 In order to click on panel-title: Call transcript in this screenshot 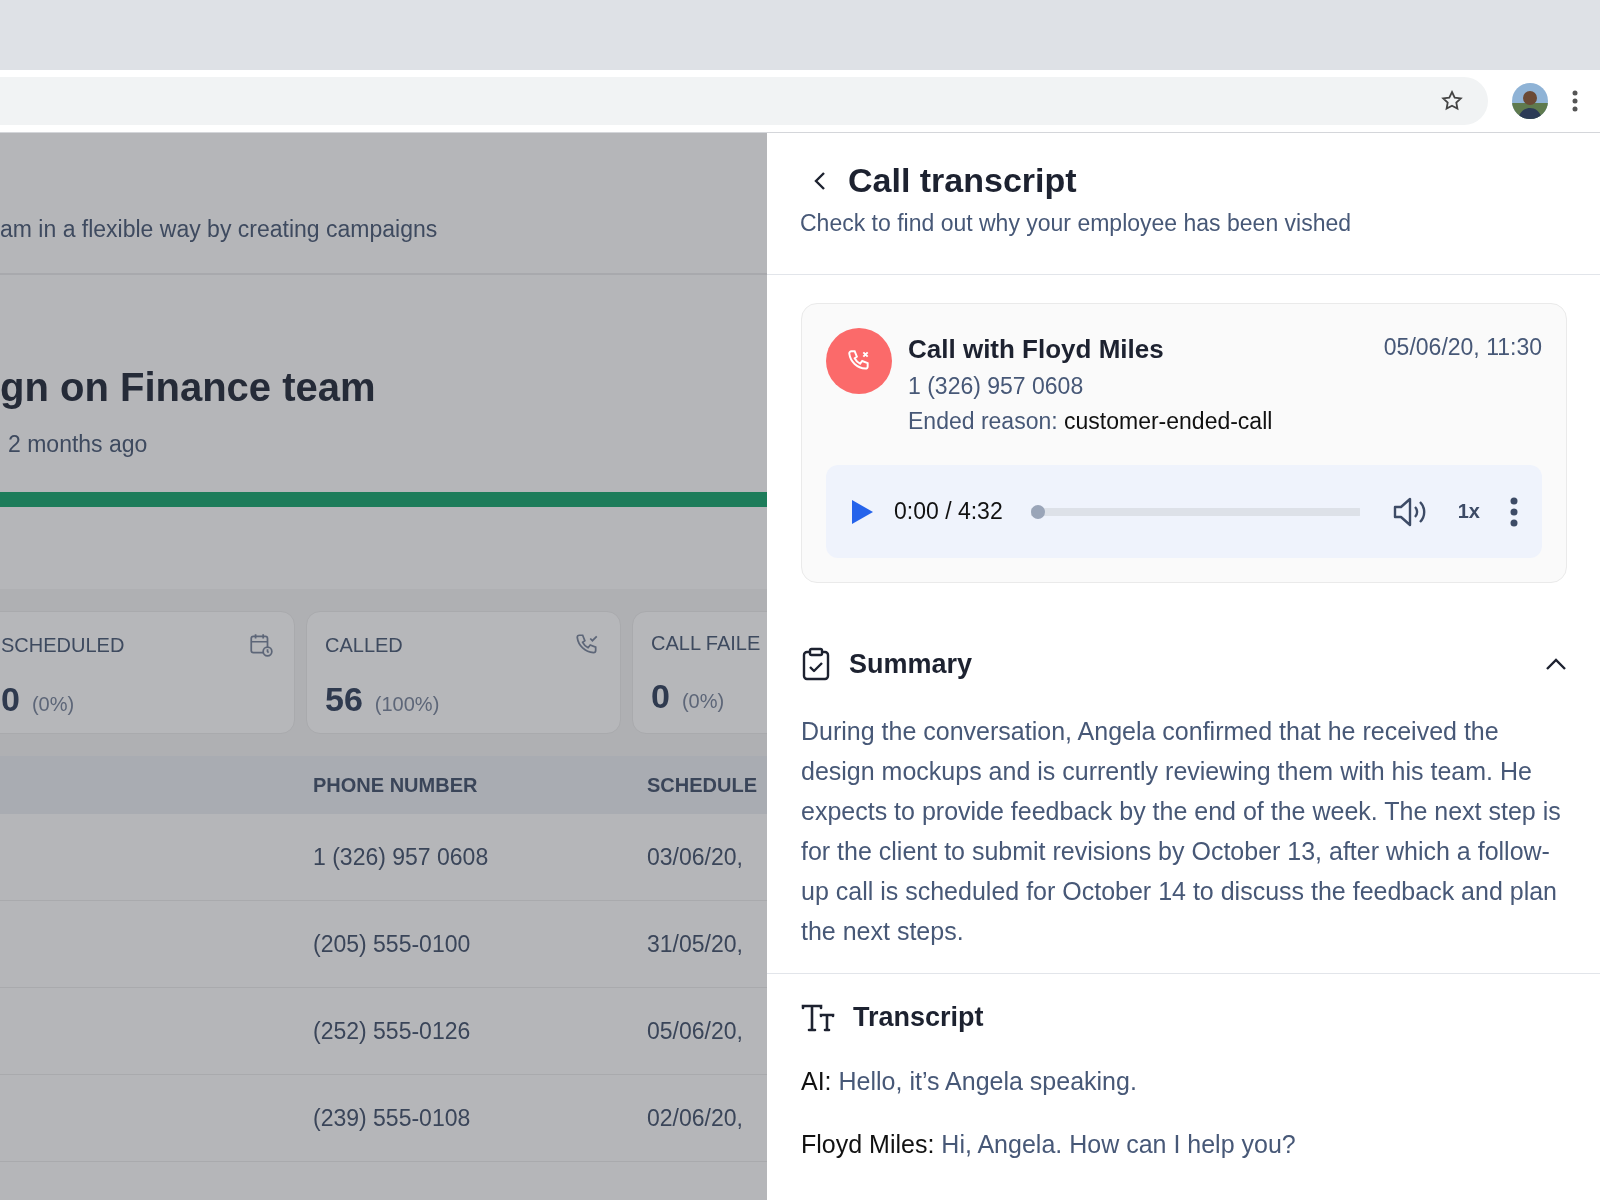, I will do `click(962, 180)`.